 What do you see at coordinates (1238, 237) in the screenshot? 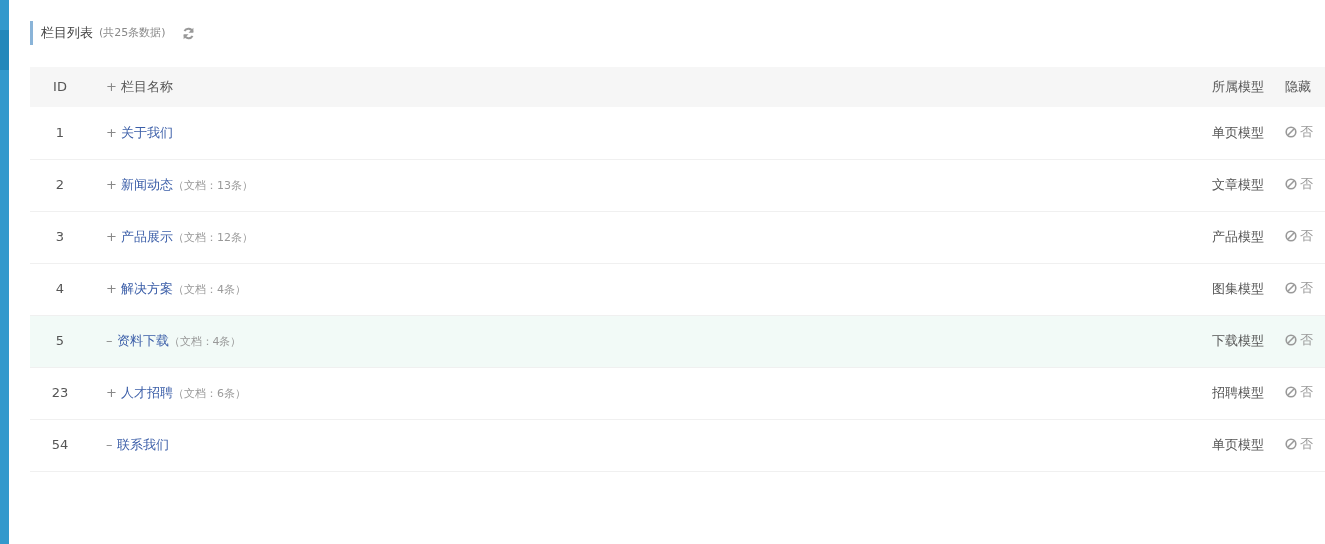
I see `model-cell: 产品模型` at bounding box center [1238, 237].